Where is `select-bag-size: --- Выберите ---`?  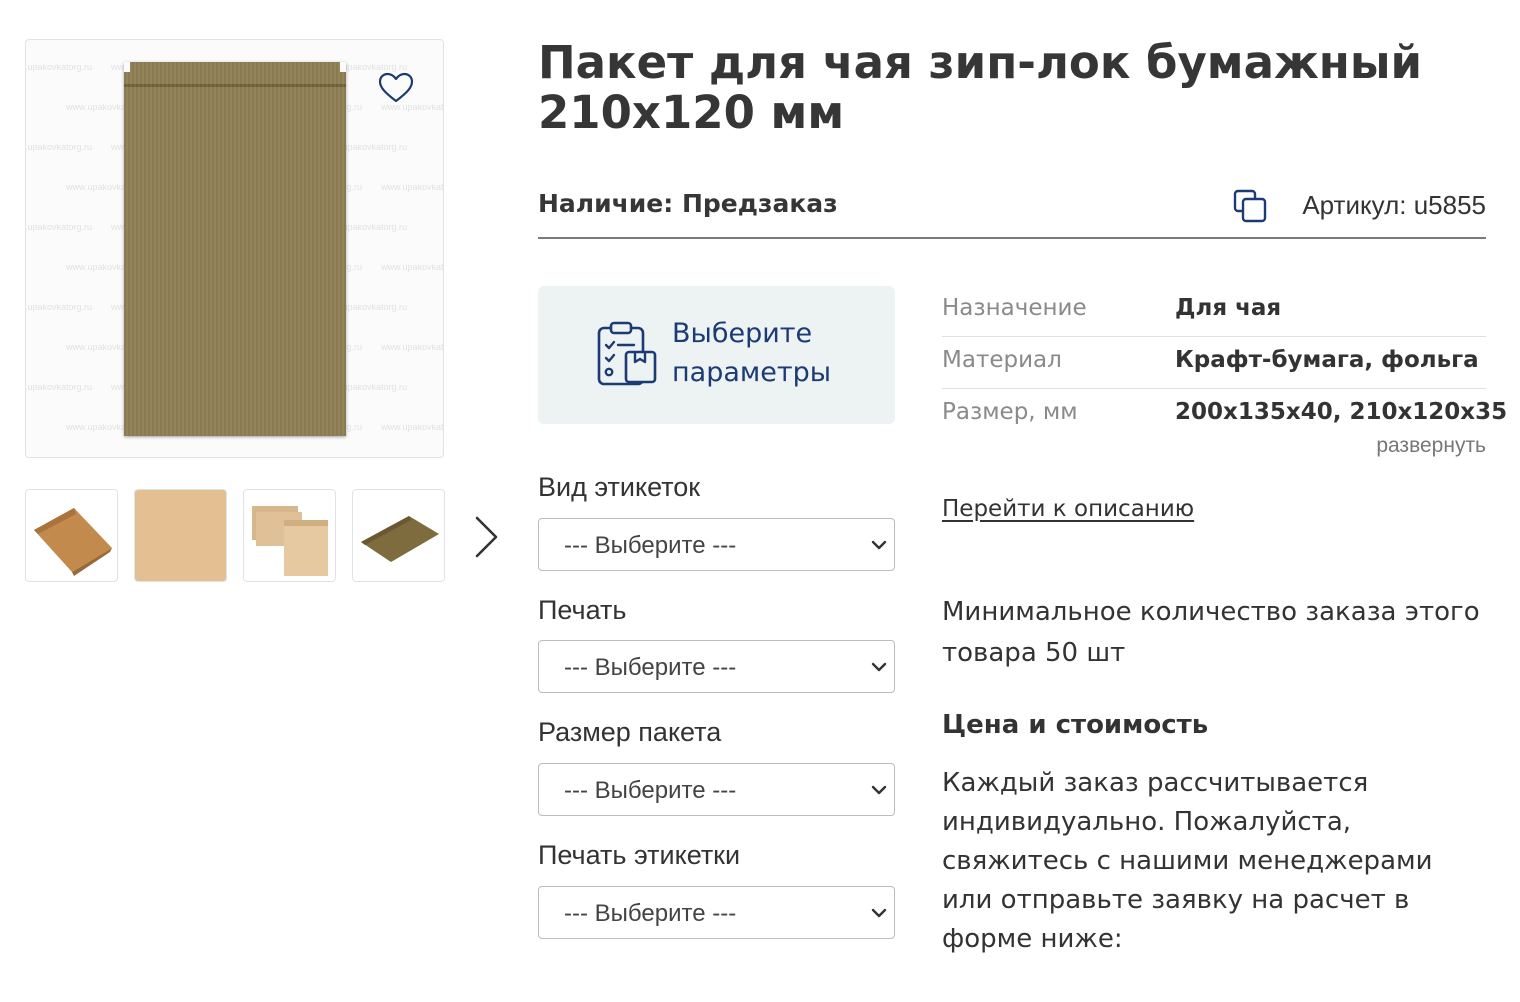 select-bag-size: --- Выберите --- is located at coordinates (716, 789).